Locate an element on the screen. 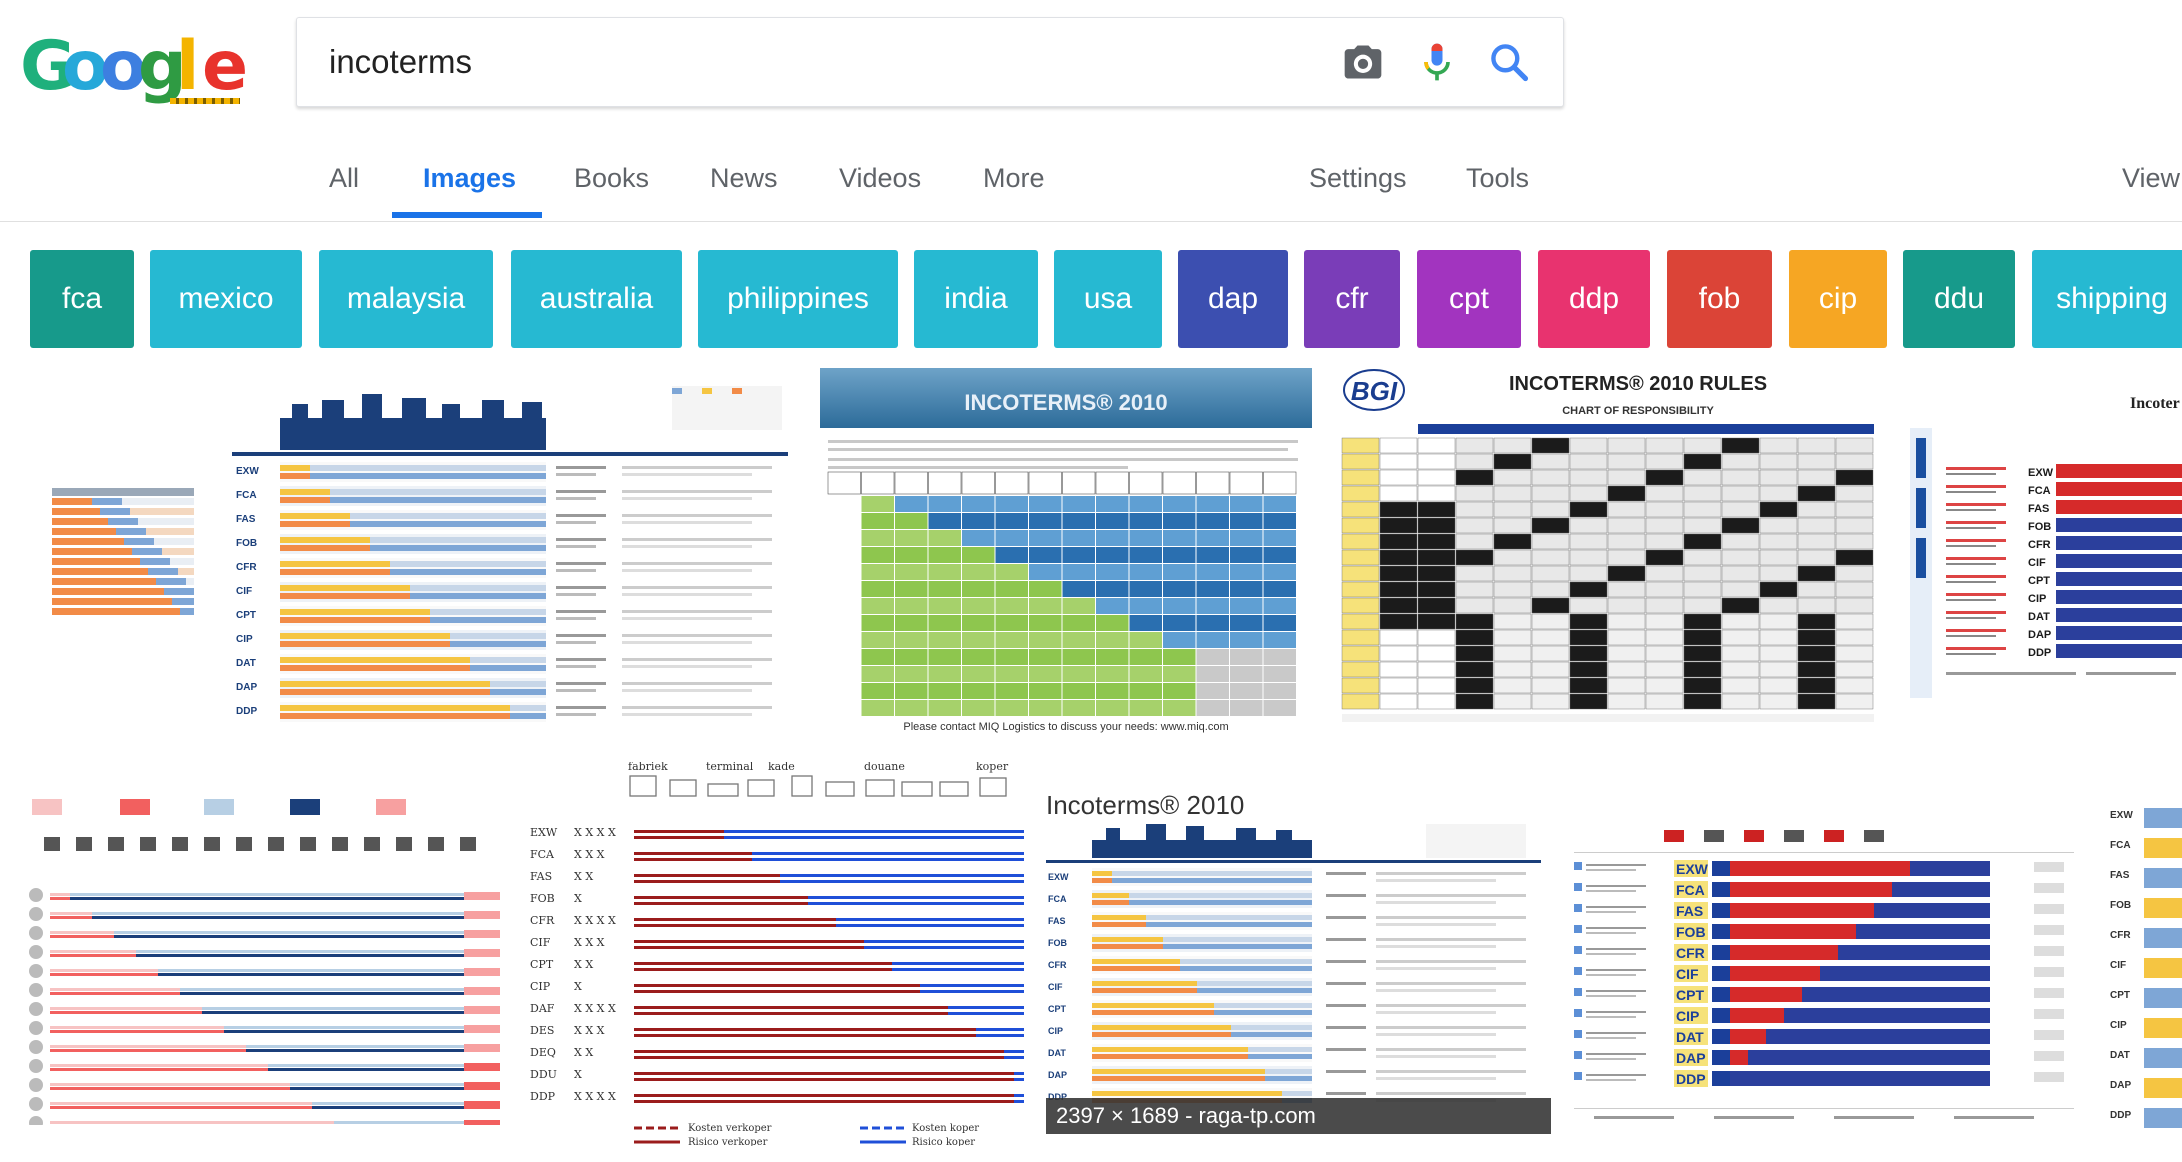 This screenshot has width=2182, height=1162. chip-philippines: philippines is located at coordinates (798, 299).